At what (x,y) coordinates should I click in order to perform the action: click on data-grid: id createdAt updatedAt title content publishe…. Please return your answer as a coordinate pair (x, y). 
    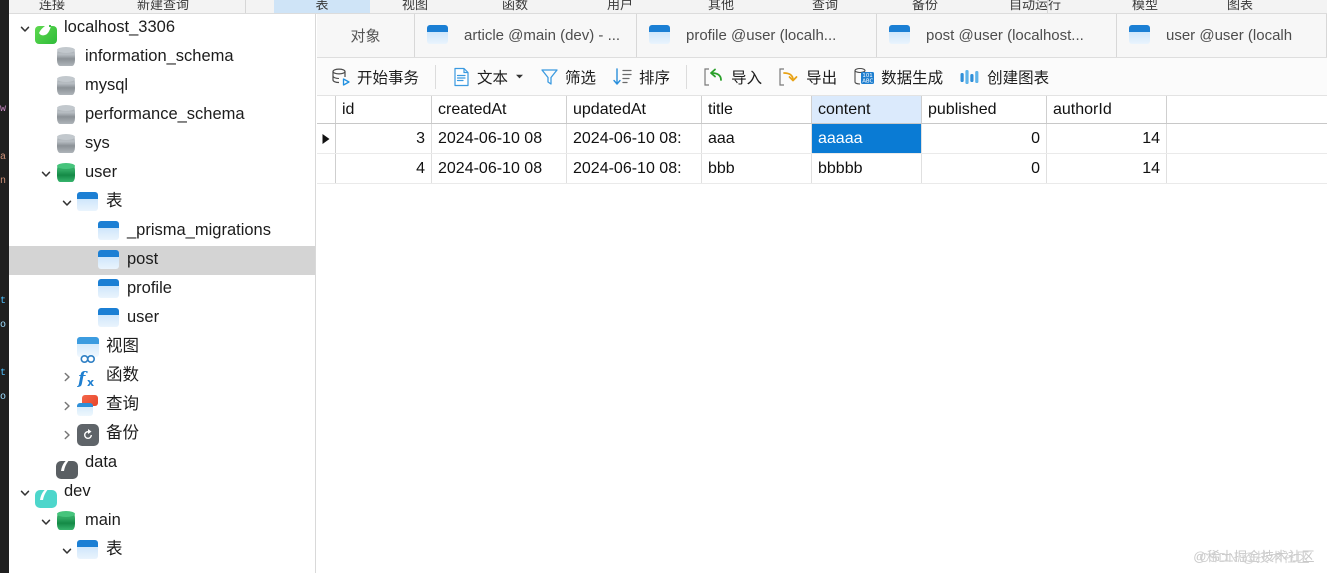
    Looking at the image, I should click on (822, 140).